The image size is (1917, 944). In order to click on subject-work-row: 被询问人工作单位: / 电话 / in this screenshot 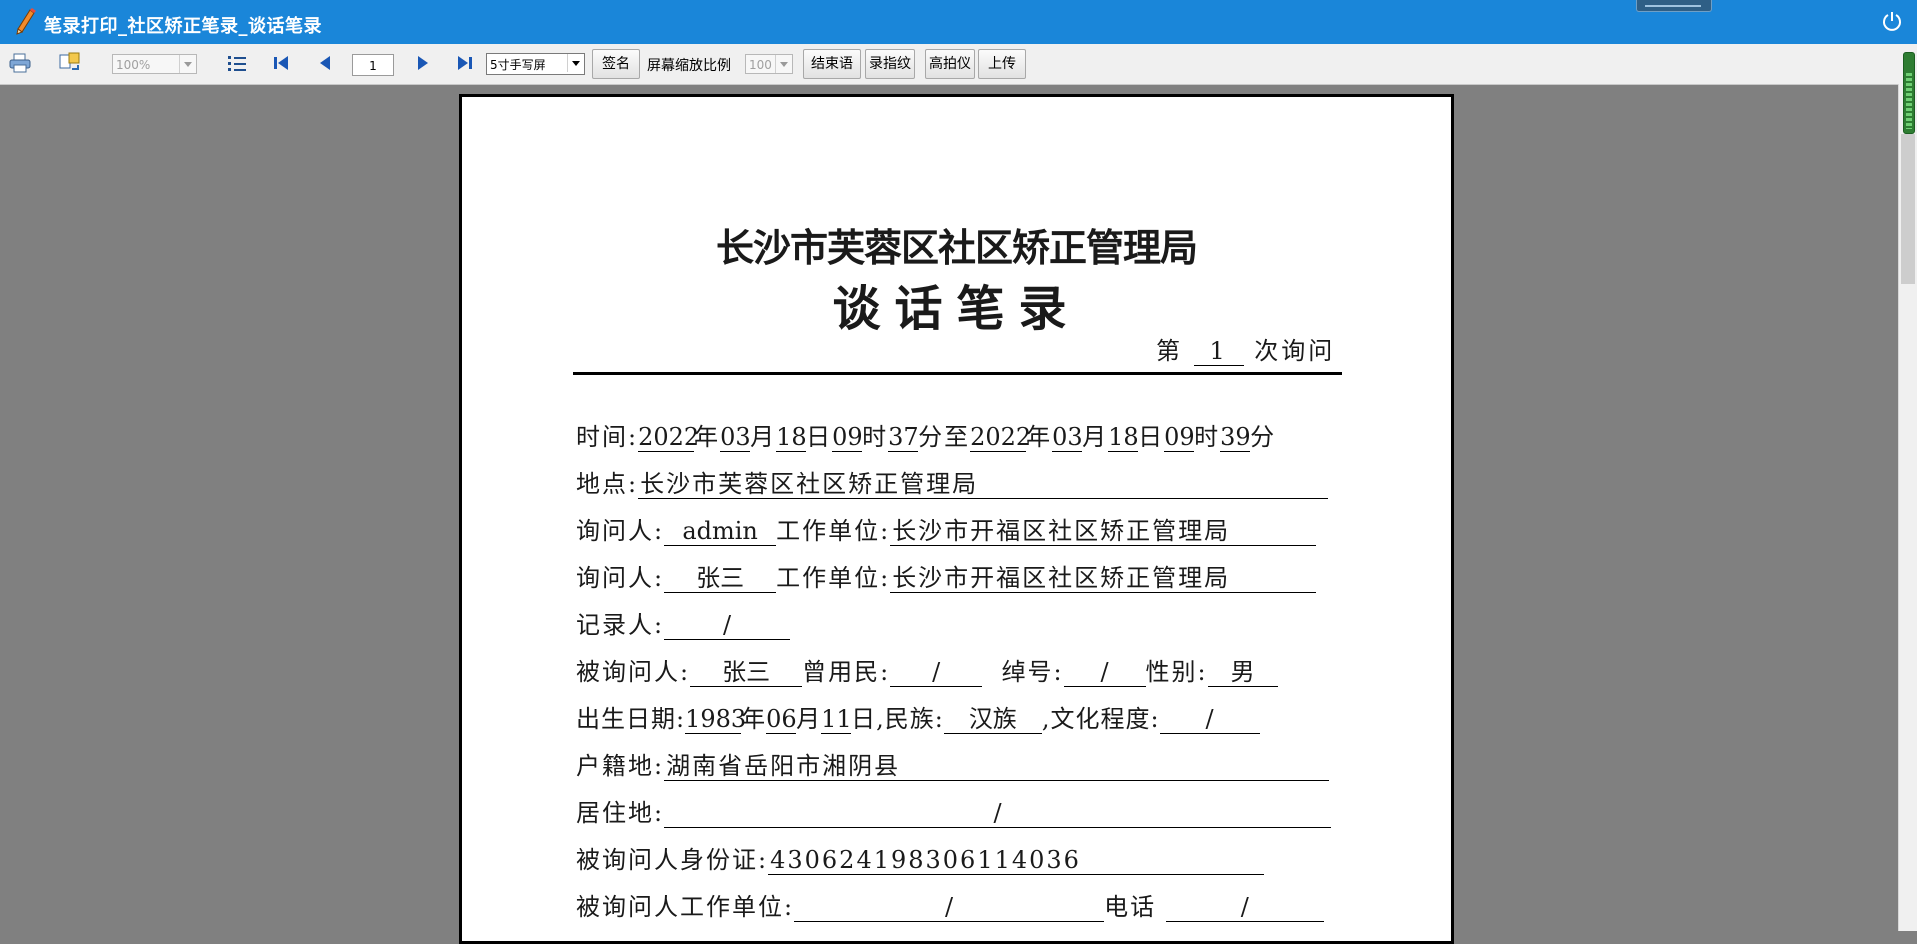, I will do `click(950, 904)`.